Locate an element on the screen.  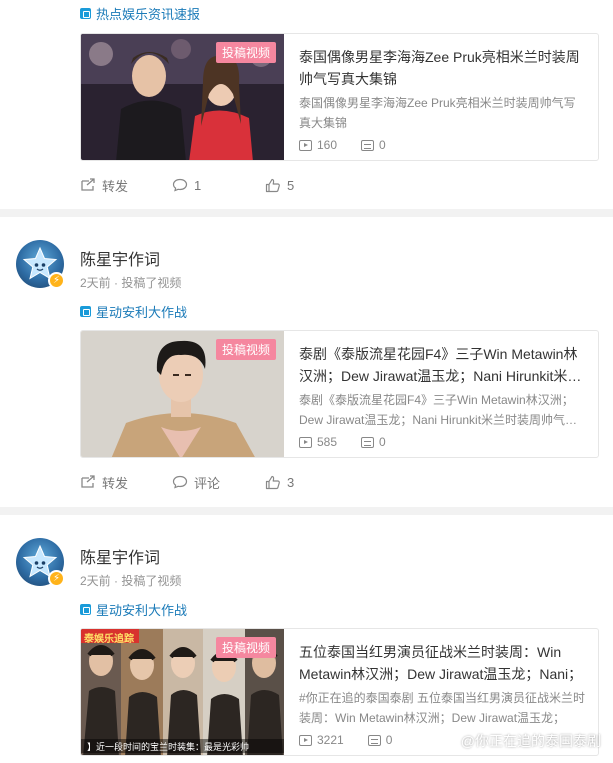
comment-button: 评论 is located at coordinates (218, 482).